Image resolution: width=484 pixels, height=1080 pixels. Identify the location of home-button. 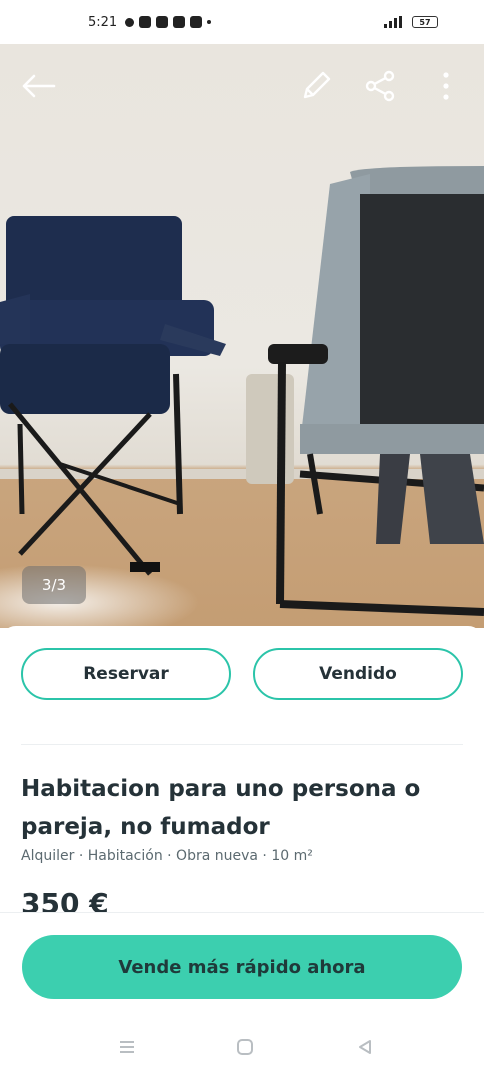
(245, 1047).